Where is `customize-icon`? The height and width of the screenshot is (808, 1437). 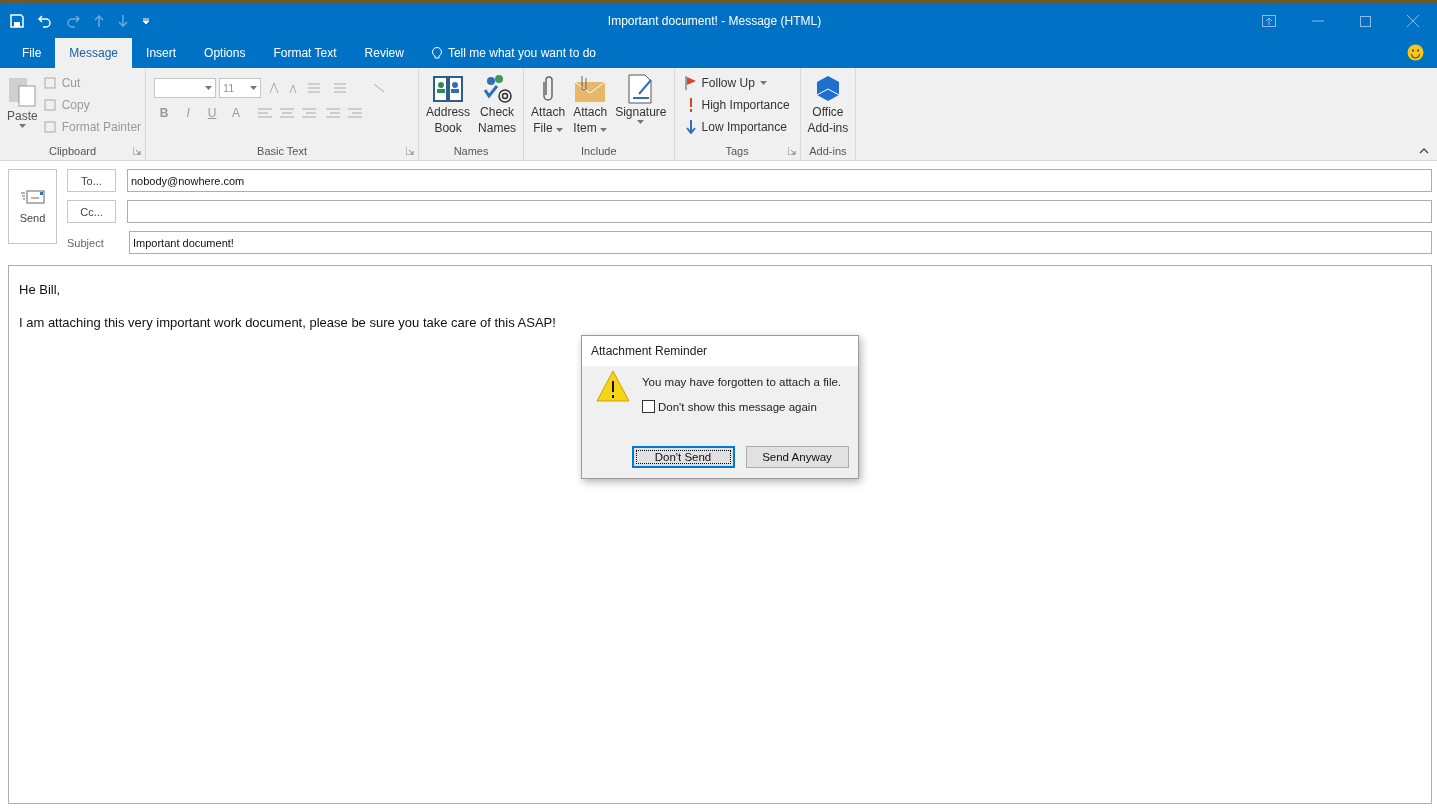 customize-icon is located at coordinates (146, 21).